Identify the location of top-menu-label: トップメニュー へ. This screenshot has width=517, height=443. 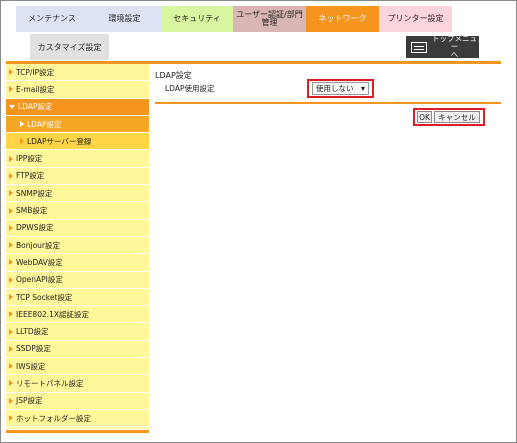
(454, 46).